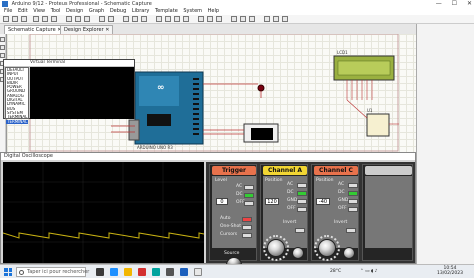  Describe the element at coordinates (35, 29) in the screenshot. I see `tab-schematic-capture: Schematic Capture ✕` at that location.